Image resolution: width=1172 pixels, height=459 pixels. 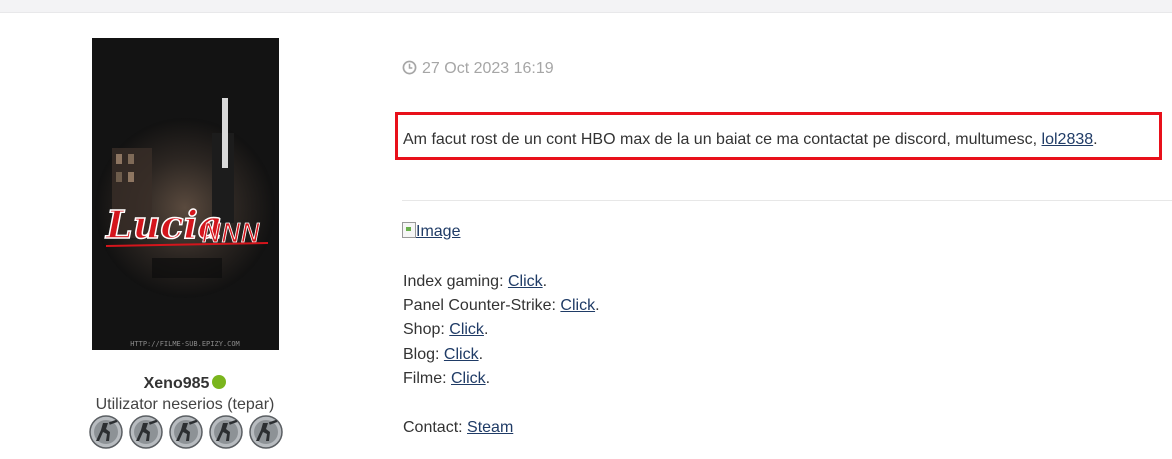 I want to click on signature-link-shop: Click, so click(x=466, y=329).